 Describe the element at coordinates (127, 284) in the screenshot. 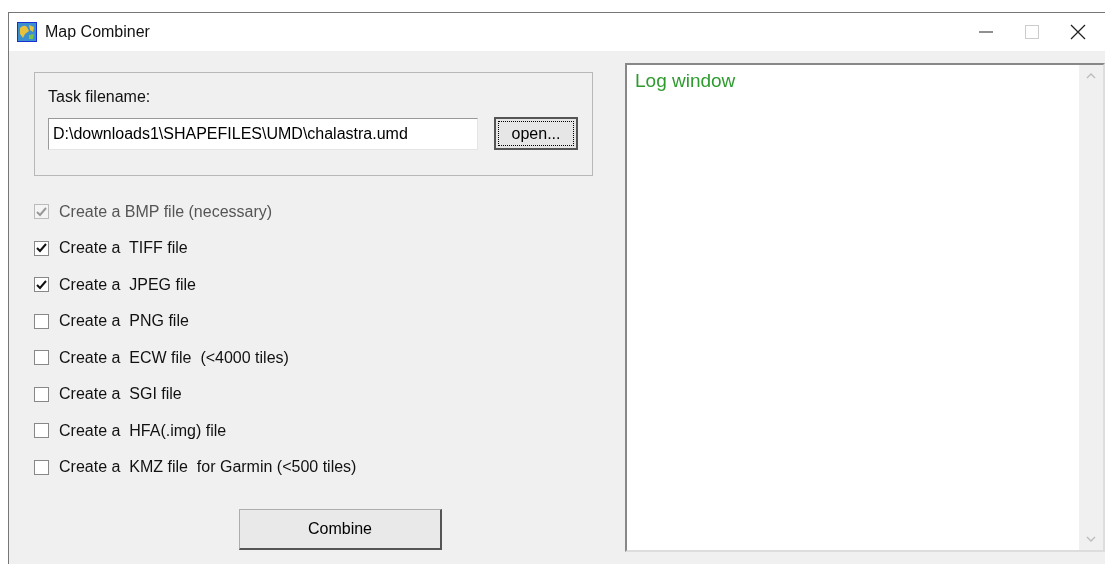

I see `checkbox-label: Create a JPEG file` at that location.